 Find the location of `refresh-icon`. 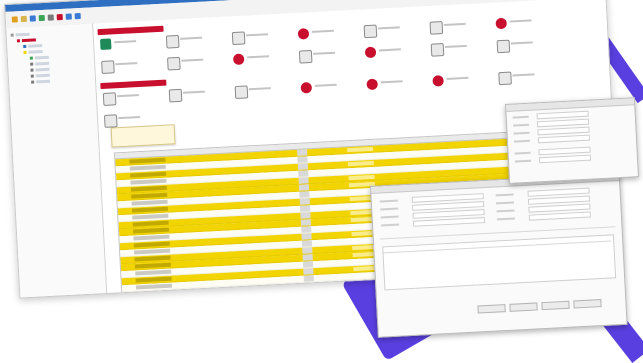

refresh-icon is located at coordinates (32, 18).